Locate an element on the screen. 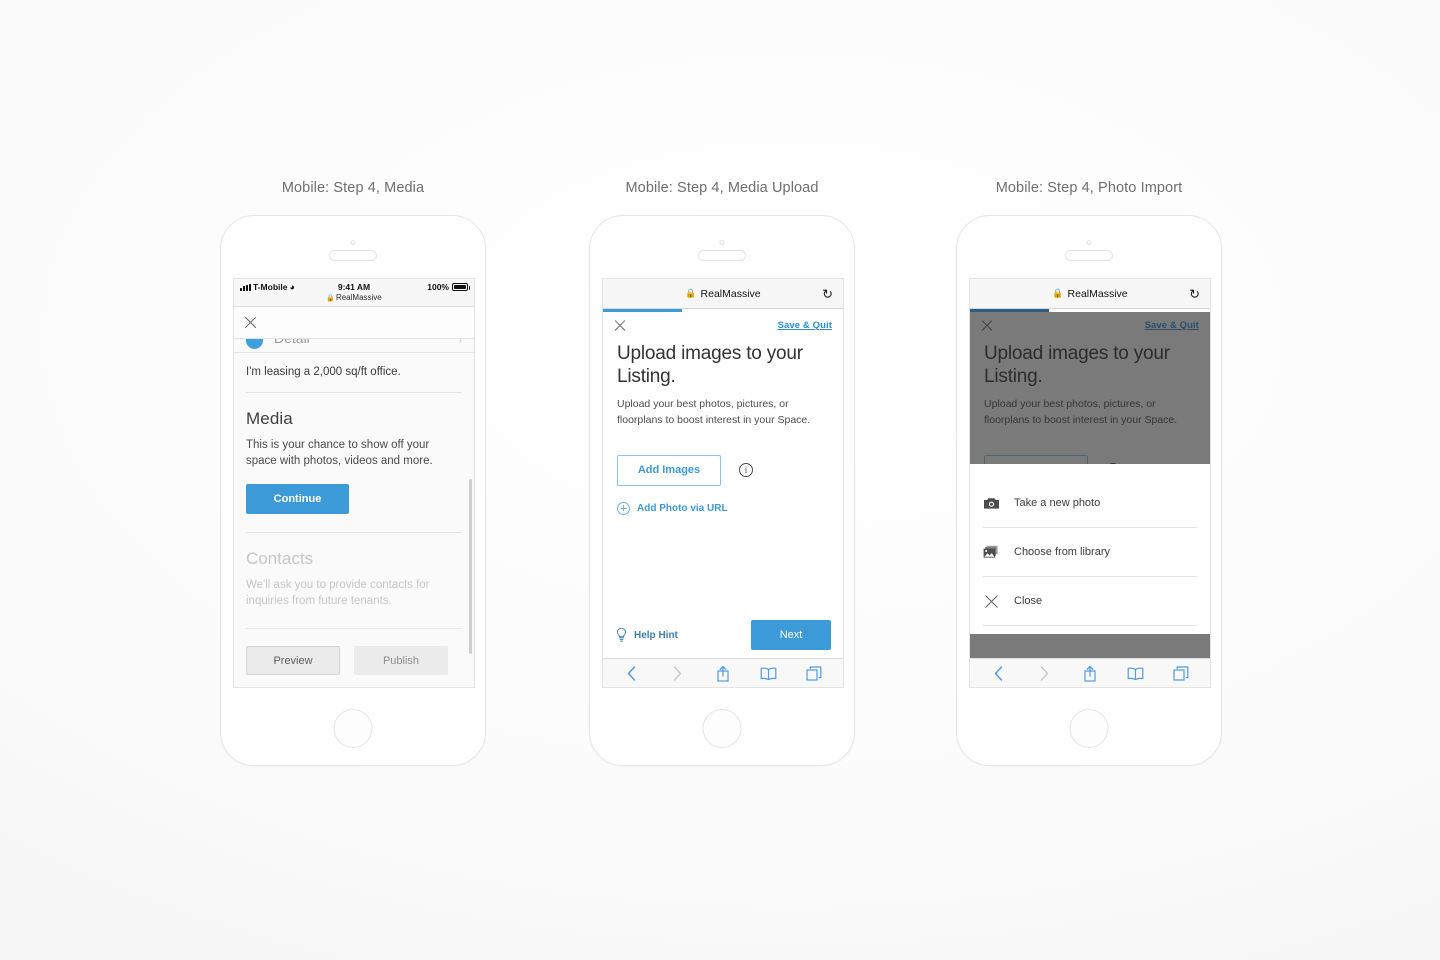  site-label: 🔒RealMassive is located at coordinates (354, 297).